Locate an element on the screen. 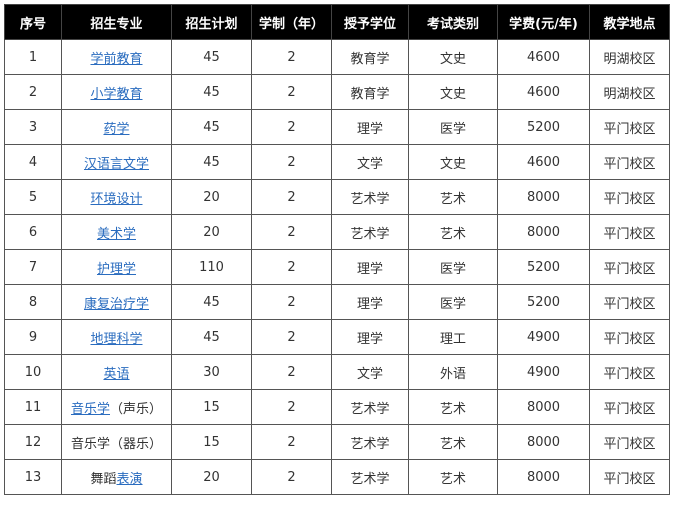 Image resolution: width=673 pixels, height=513 pixels. table-row: 9 地理科学 45 2 理学 理工 4900 平门校区 is located at coordinates (337, 337).